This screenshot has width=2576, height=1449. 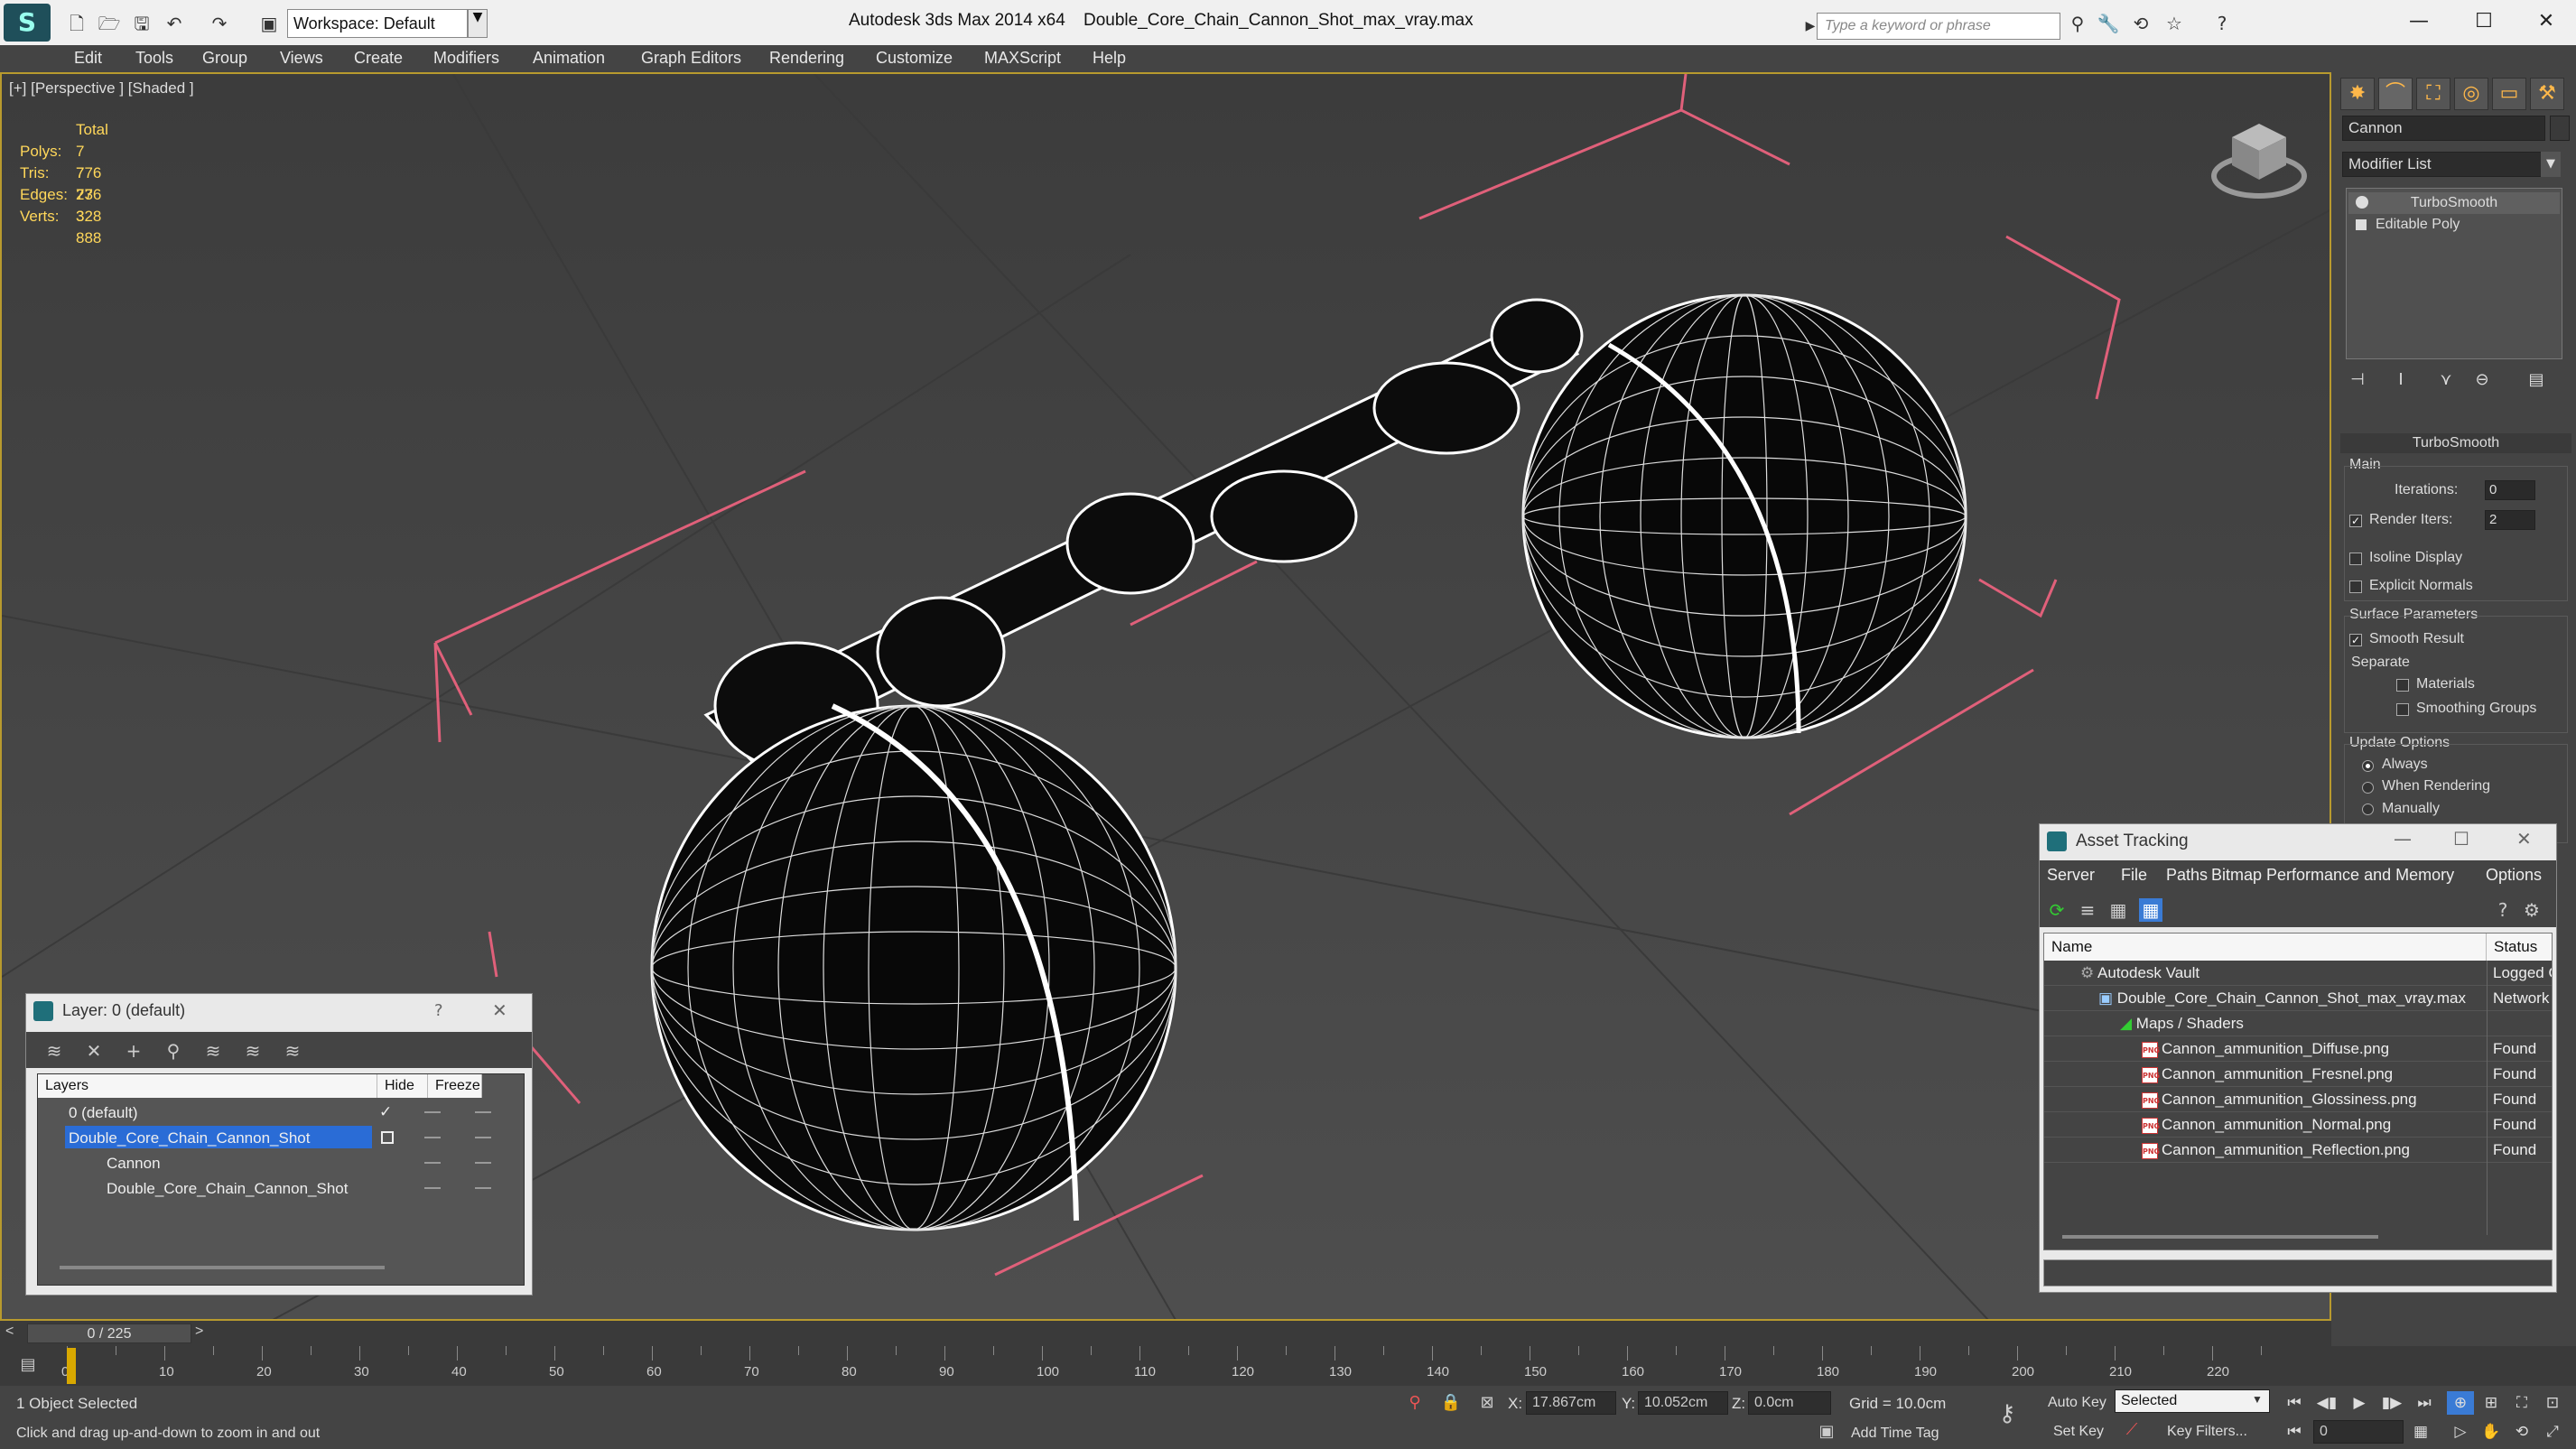 I want to click on vault-help-icon: ?, so click(x=2503, y=910).